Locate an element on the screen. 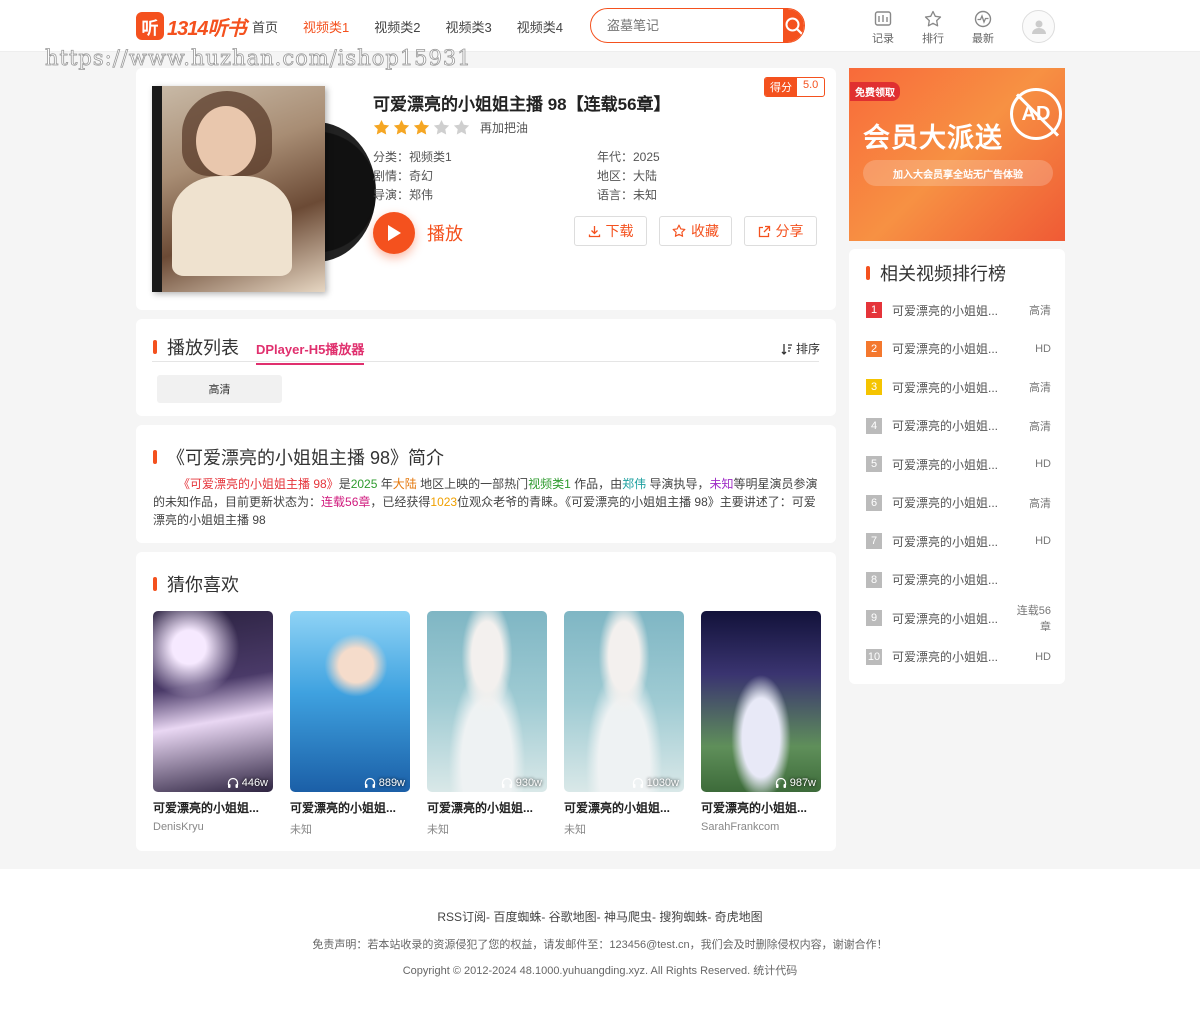 Image resolution: width=1200 pixels, height=1014 pixels. logo-mark: 听 is located at coordinates (150, 26).